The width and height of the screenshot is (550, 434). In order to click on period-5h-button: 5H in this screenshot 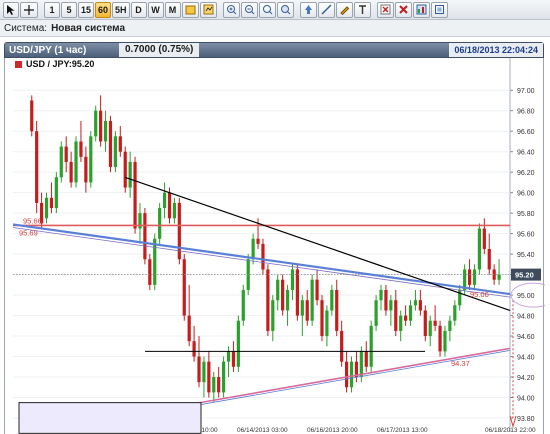, I will do `click(121, 9)`.